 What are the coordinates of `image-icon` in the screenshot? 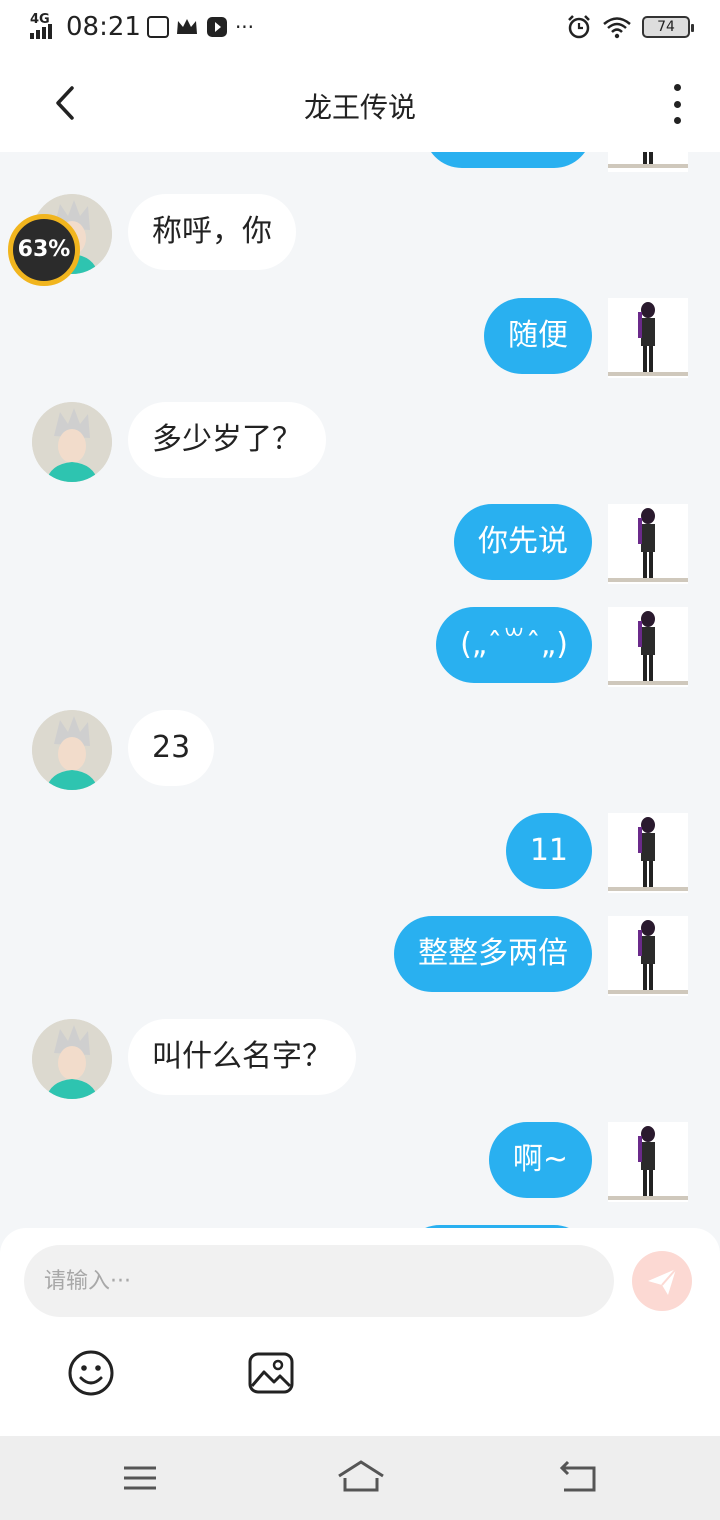 It's located at (271, 1373).